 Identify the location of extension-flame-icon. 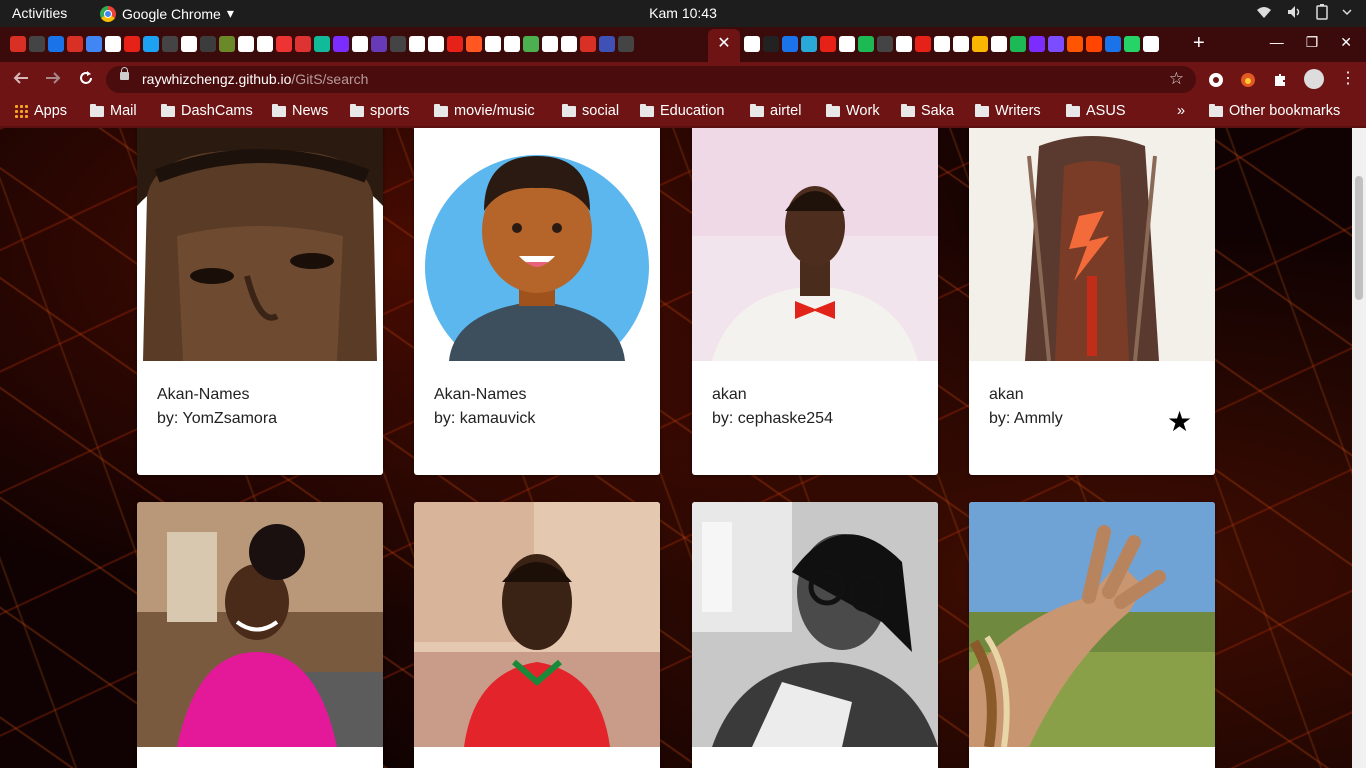
(1248, 80).